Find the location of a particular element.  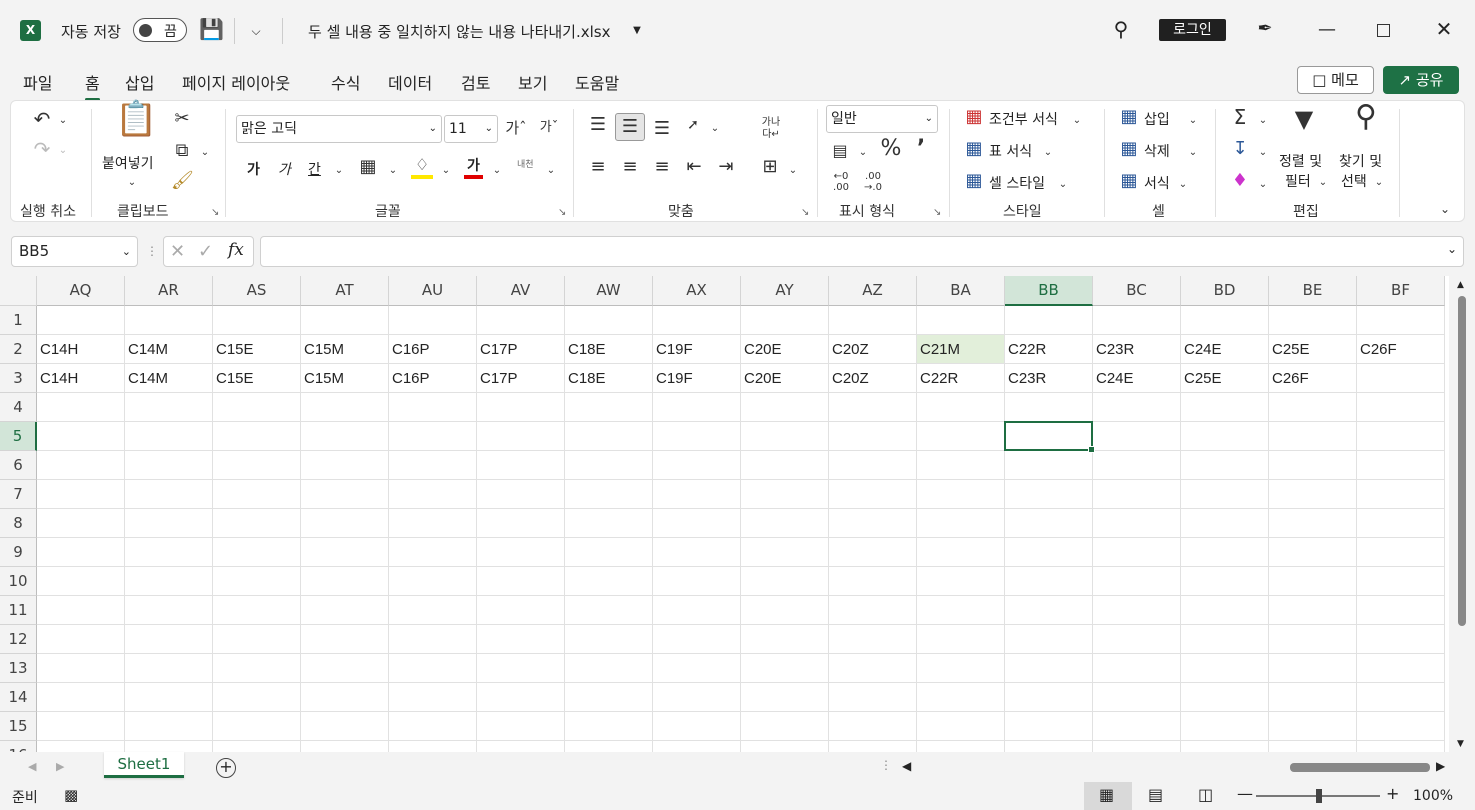

cell-ba8 is located at coordinates (961, 523).